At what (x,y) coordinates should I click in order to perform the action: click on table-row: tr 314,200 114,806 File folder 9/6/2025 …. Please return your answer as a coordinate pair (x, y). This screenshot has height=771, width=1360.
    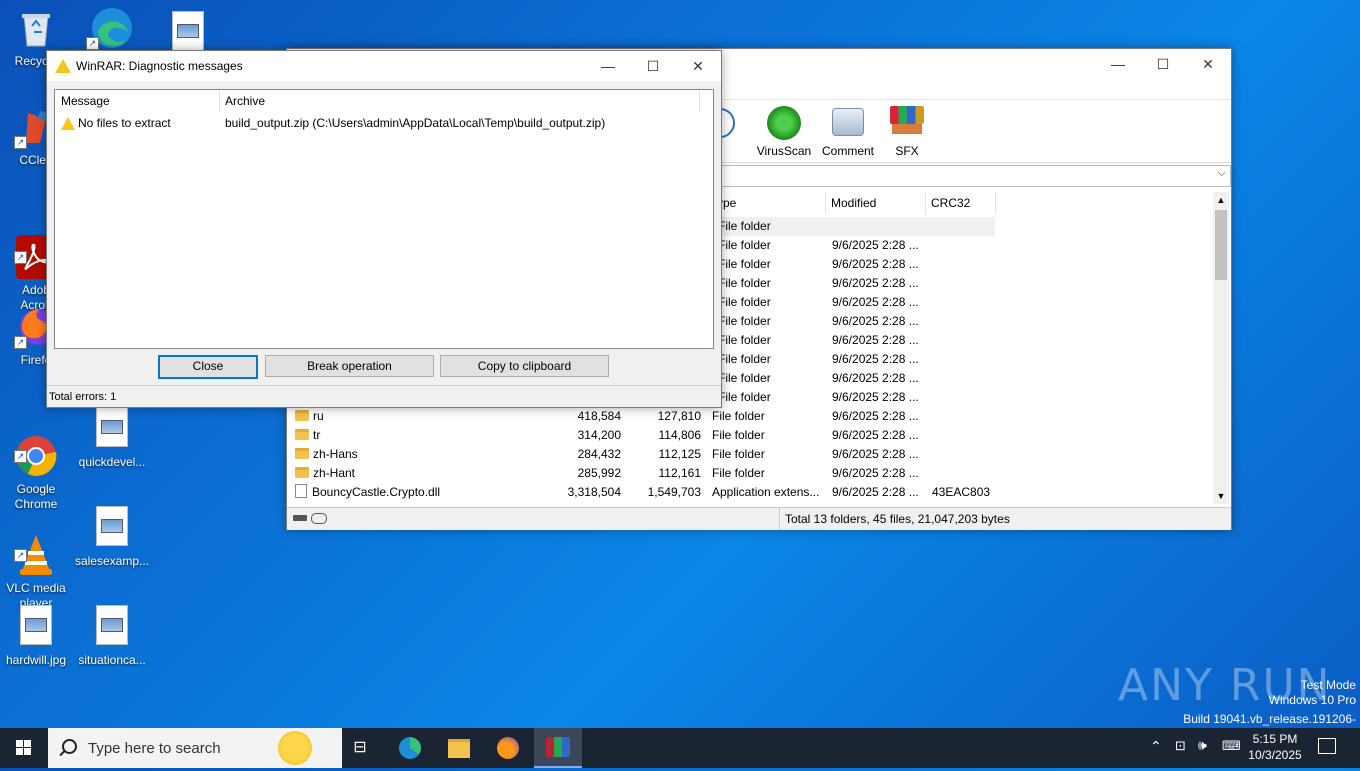
    Looking at the image, I should click on (750, 435).